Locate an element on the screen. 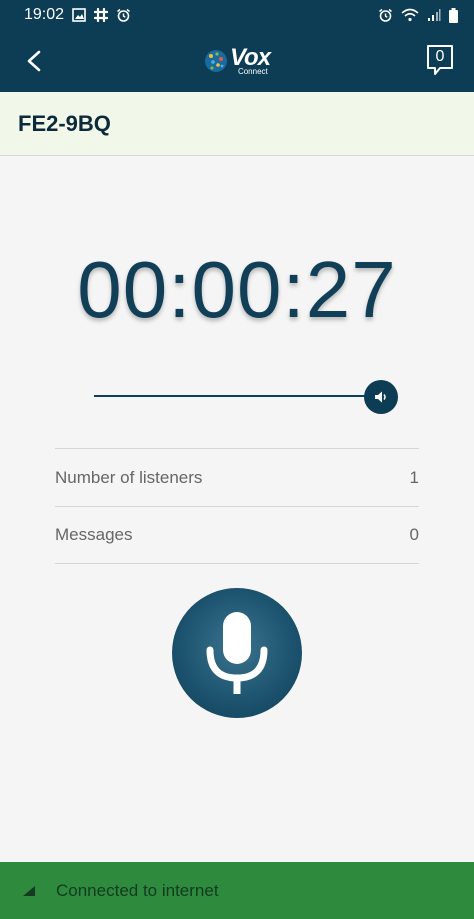 The image size is (474, 919). chevron-left-icon is located at coordinates (34, 61).